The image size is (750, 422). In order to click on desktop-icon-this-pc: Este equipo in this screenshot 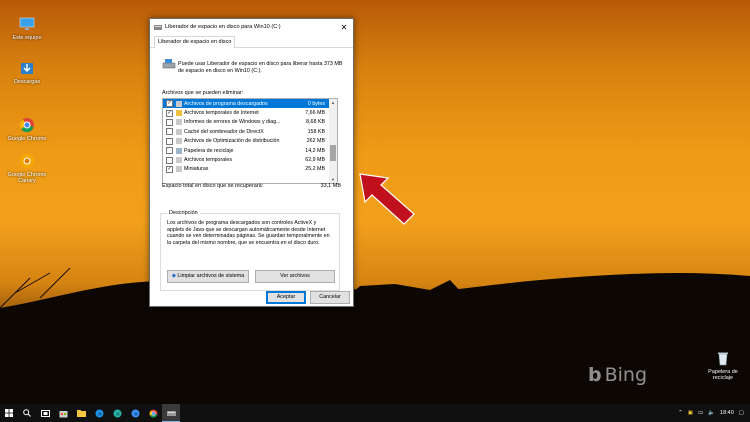, I will do `click(27, 28)`.